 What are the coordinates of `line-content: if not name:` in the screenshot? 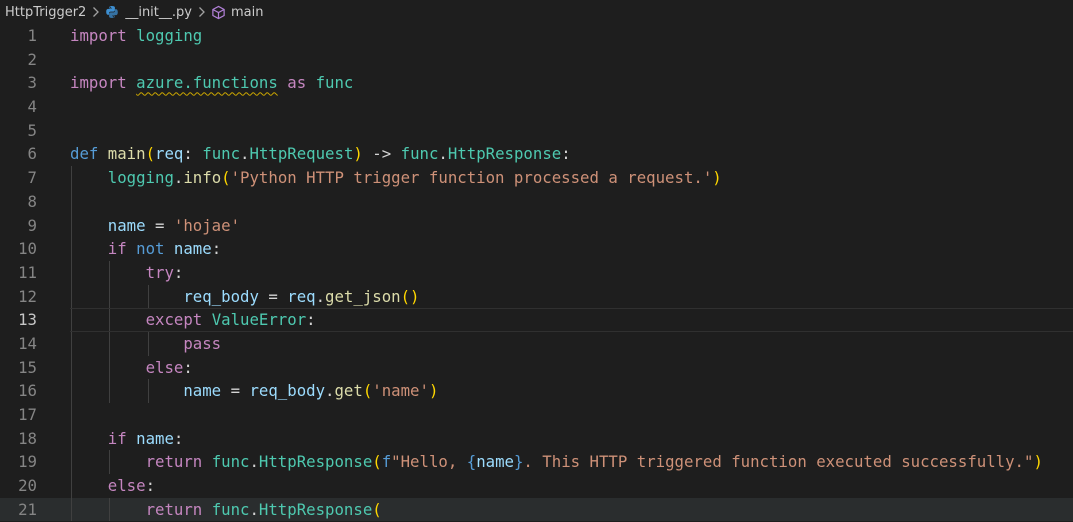 It's located at (145, 249).